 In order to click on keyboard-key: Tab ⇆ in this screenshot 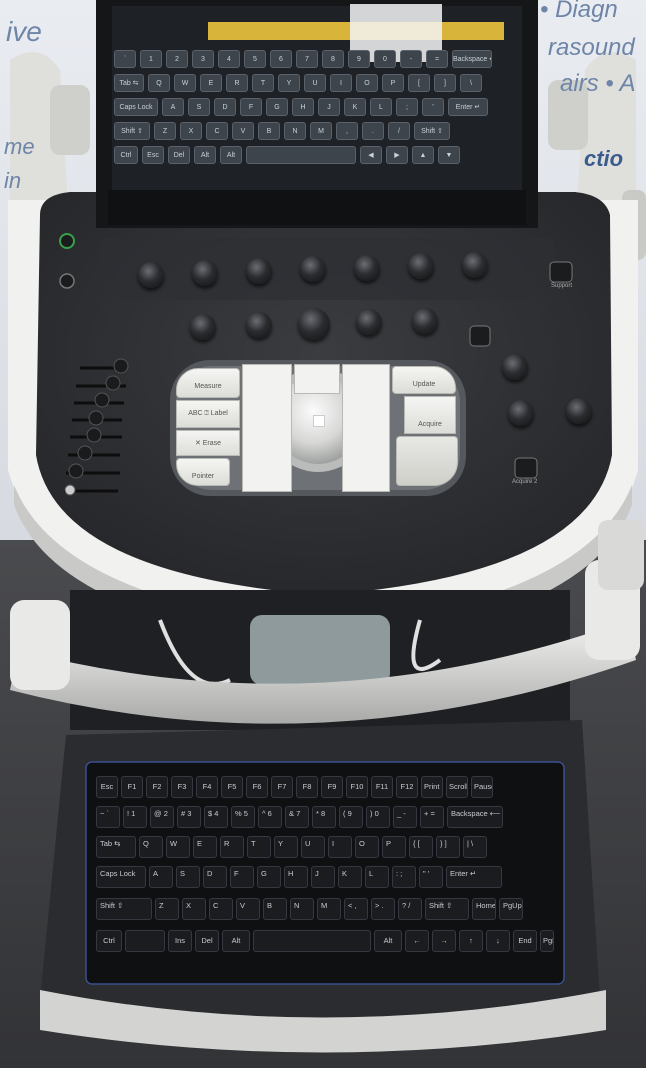, I will do `click(116, 847)`.